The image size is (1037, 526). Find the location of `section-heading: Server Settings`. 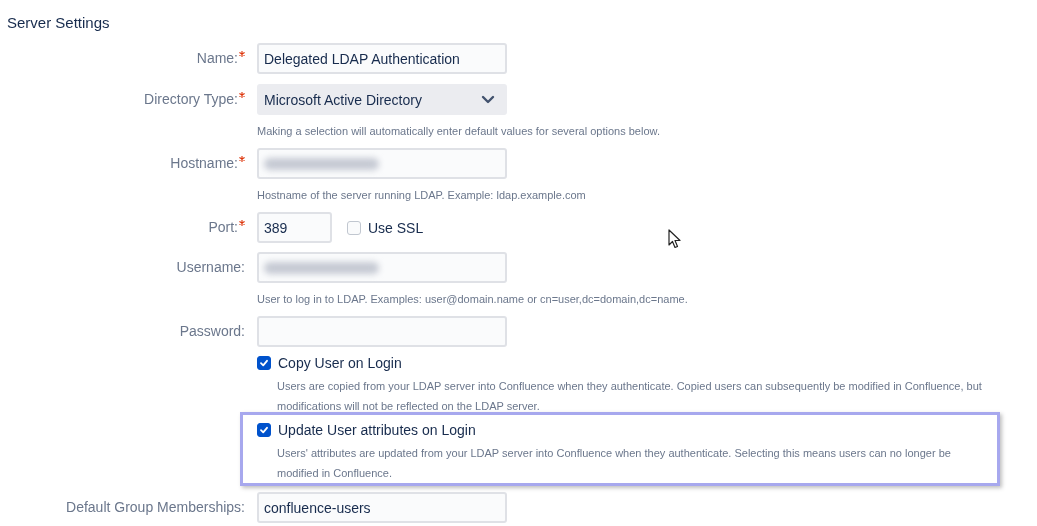

section-heading: Server Settings is located at coordinates (59, 23).